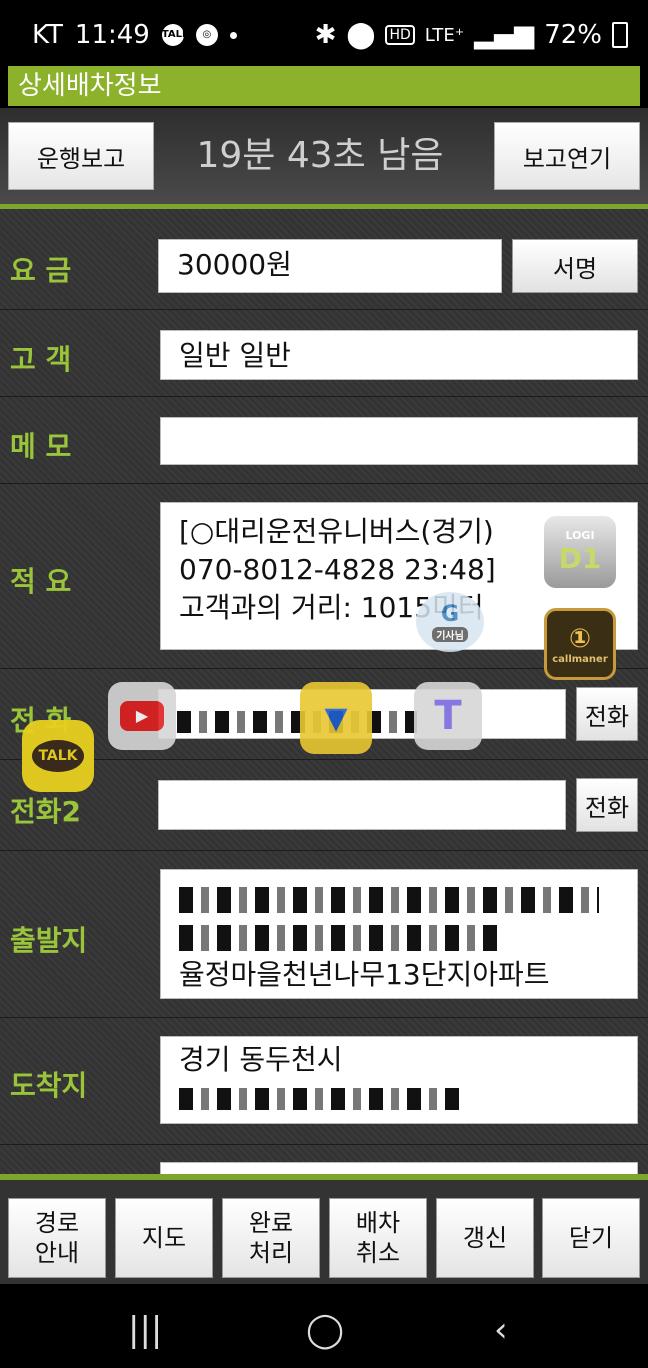  I want to click on network-label: LTE⁺, so click(444, 35).